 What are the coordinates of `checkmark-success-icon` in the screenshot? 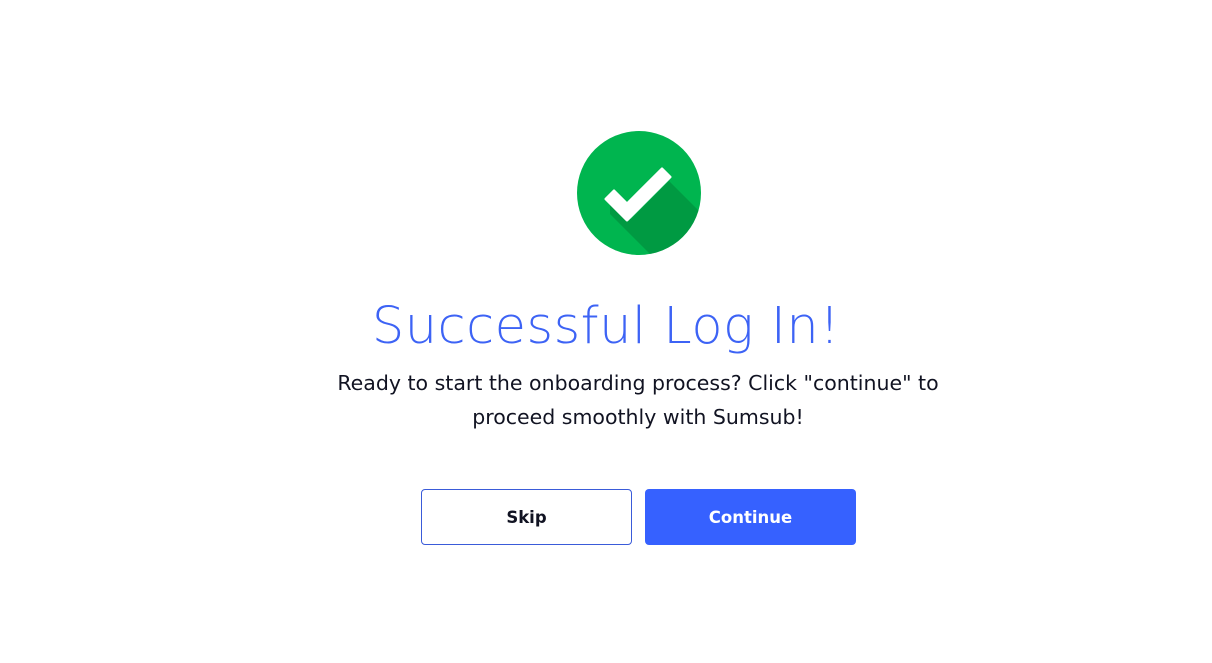 It's located at (639, 193).